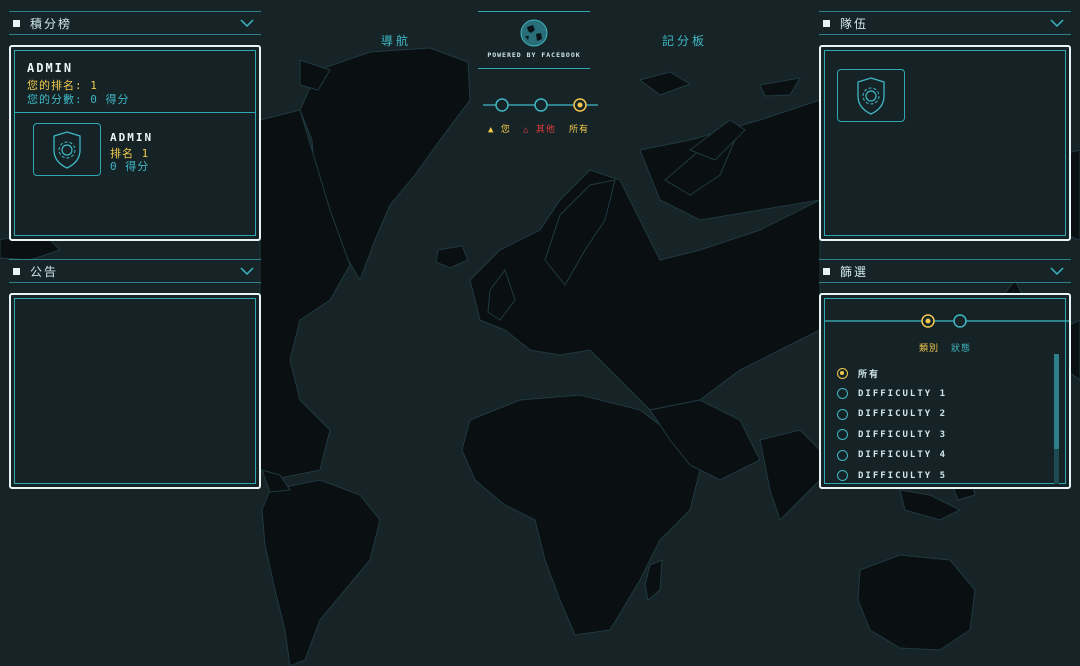  I want to click on filter-tab-slider, so click(947, 325).